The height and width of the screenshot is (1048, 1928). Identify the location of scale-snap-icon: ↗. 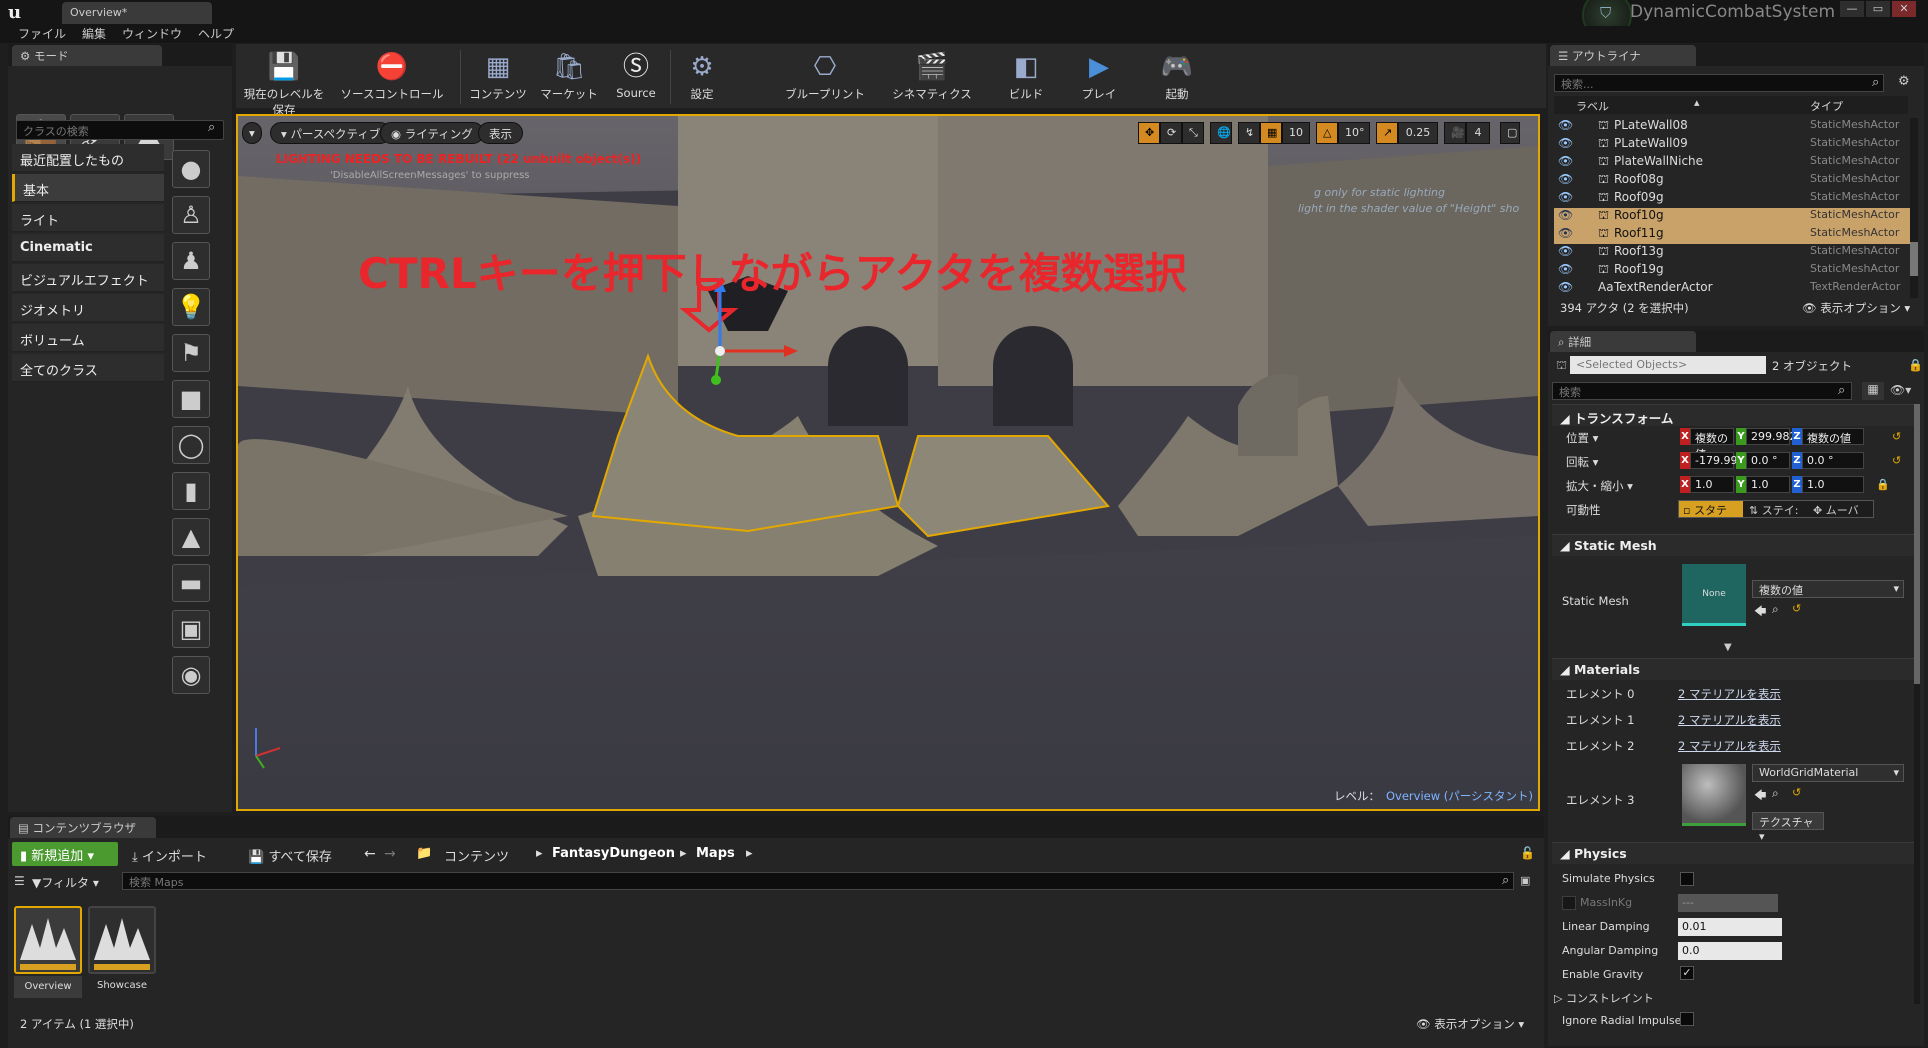
(1387, 133).